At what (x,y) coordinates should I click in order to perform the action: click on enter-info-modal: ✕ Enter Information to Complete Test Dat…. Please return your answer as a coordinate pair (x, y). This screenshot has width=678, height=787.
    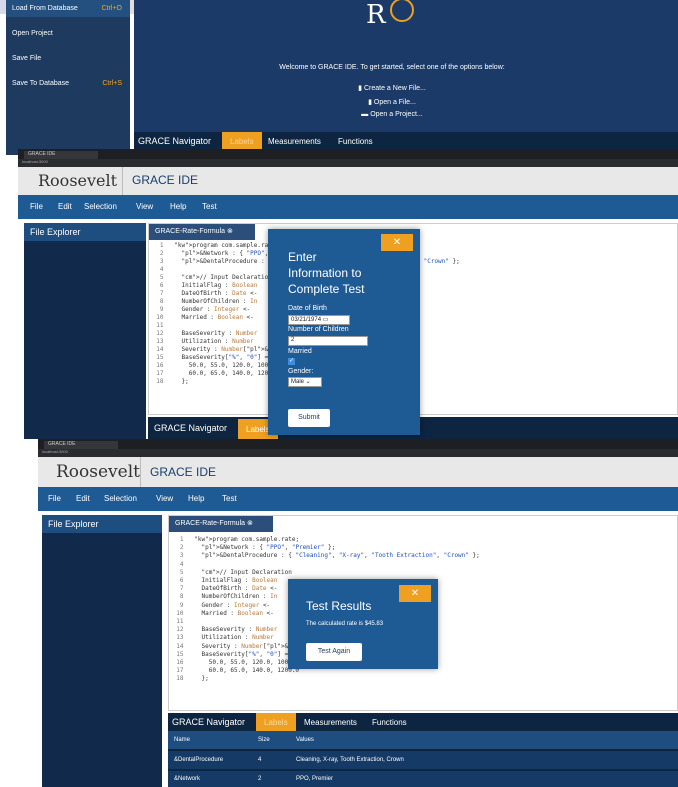
    Looking at the image, I should click on (344, 332).